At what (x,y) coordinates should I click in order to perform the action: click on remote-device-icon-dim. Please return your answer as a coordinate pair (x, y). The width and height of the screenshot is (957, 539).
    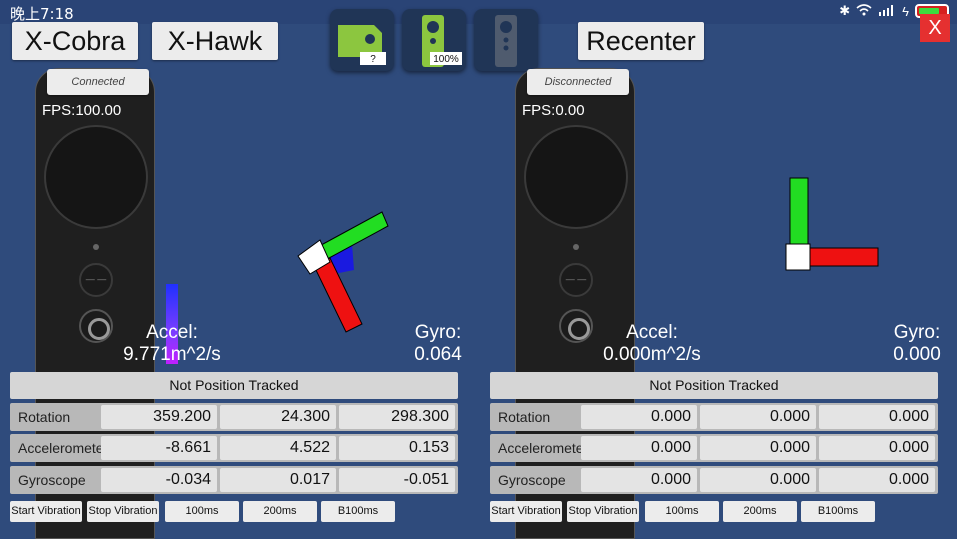
    Looking at the image, I should click on (506, 41).